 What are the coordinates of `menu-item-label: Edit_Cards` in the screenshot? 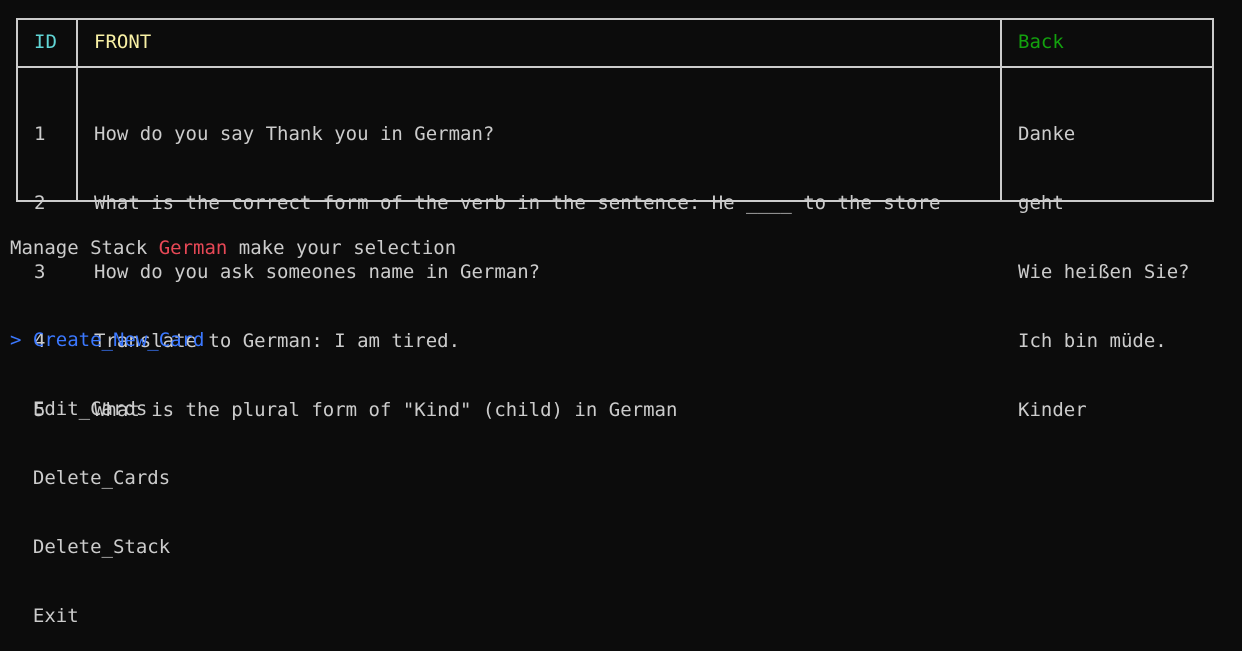 It's located at (90, 409).